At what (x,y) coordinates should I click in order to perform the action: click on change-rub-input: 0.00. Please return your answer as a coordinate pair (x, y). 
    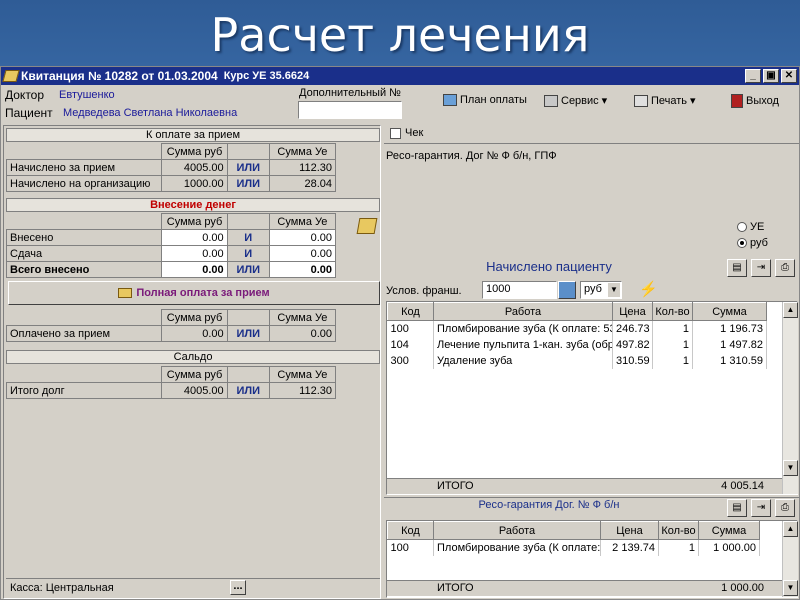
    Looking at the image, I should click on (194, 253).